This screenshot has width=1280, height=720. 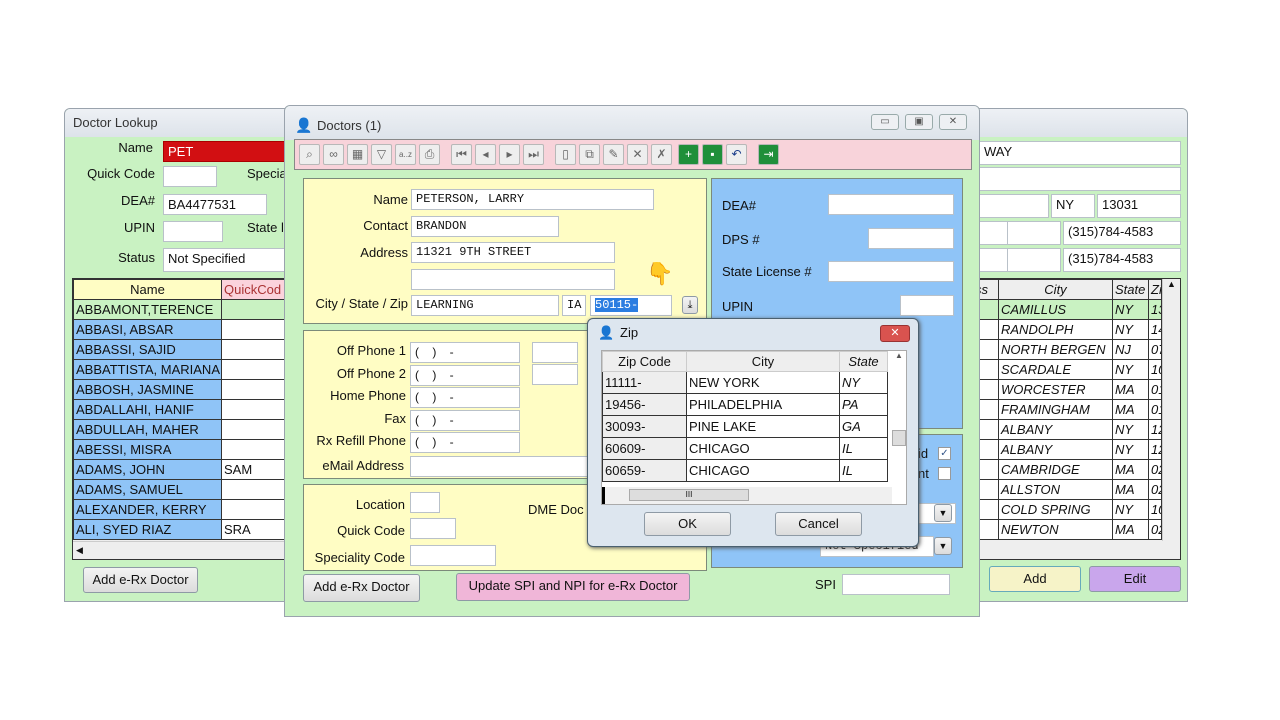 What do you see at coordinates (1055, 349) in the screenshot?
I see `city-cell: NORTH BERGEN` at bounding box center [1055, 349].